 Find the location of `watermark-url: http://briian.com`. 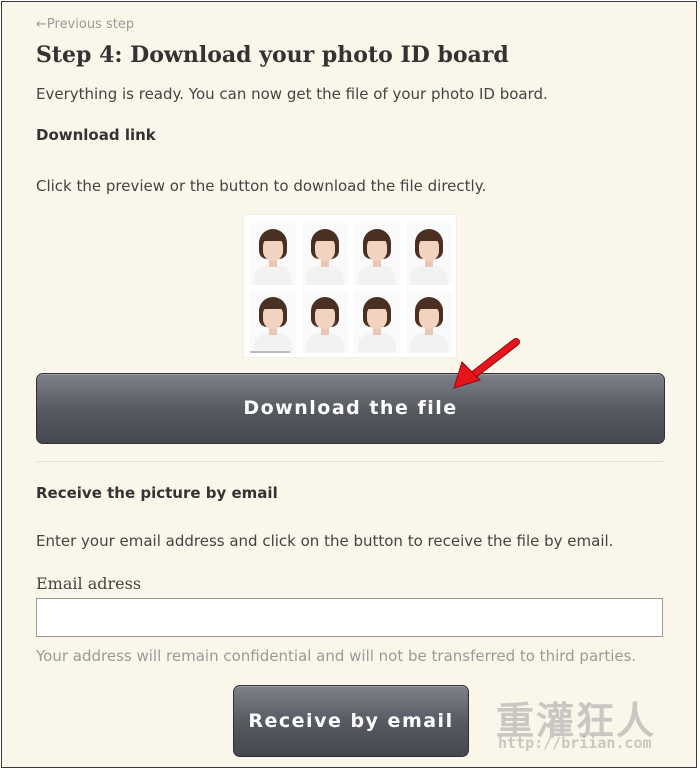

watermark-url: http://briian.com is located at coordinates (575, 743).